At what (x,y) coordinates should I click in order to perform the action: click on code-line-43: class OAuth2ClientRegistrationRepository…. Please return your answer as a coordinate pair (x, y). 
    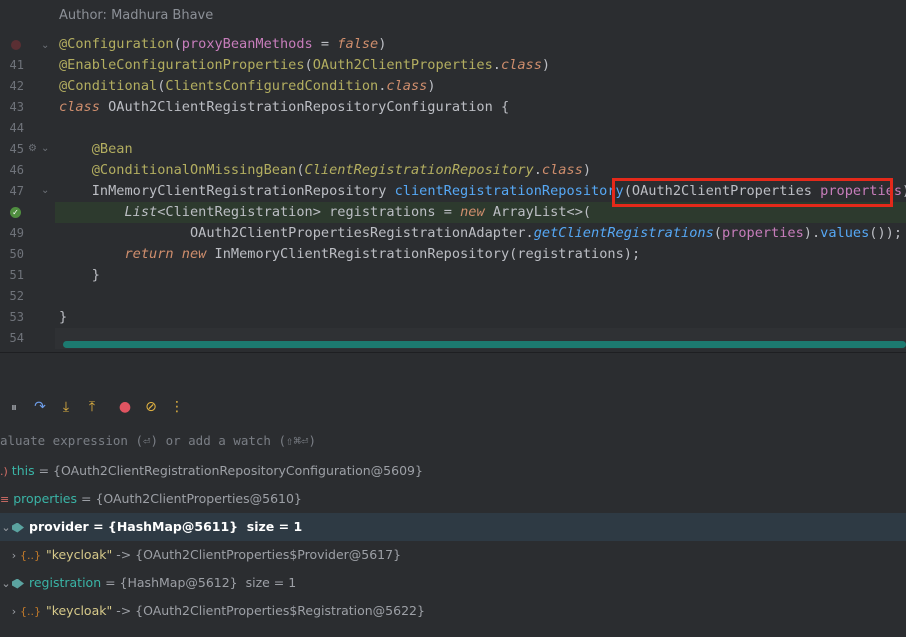
    Looking at the image, I should click on (284, 107).